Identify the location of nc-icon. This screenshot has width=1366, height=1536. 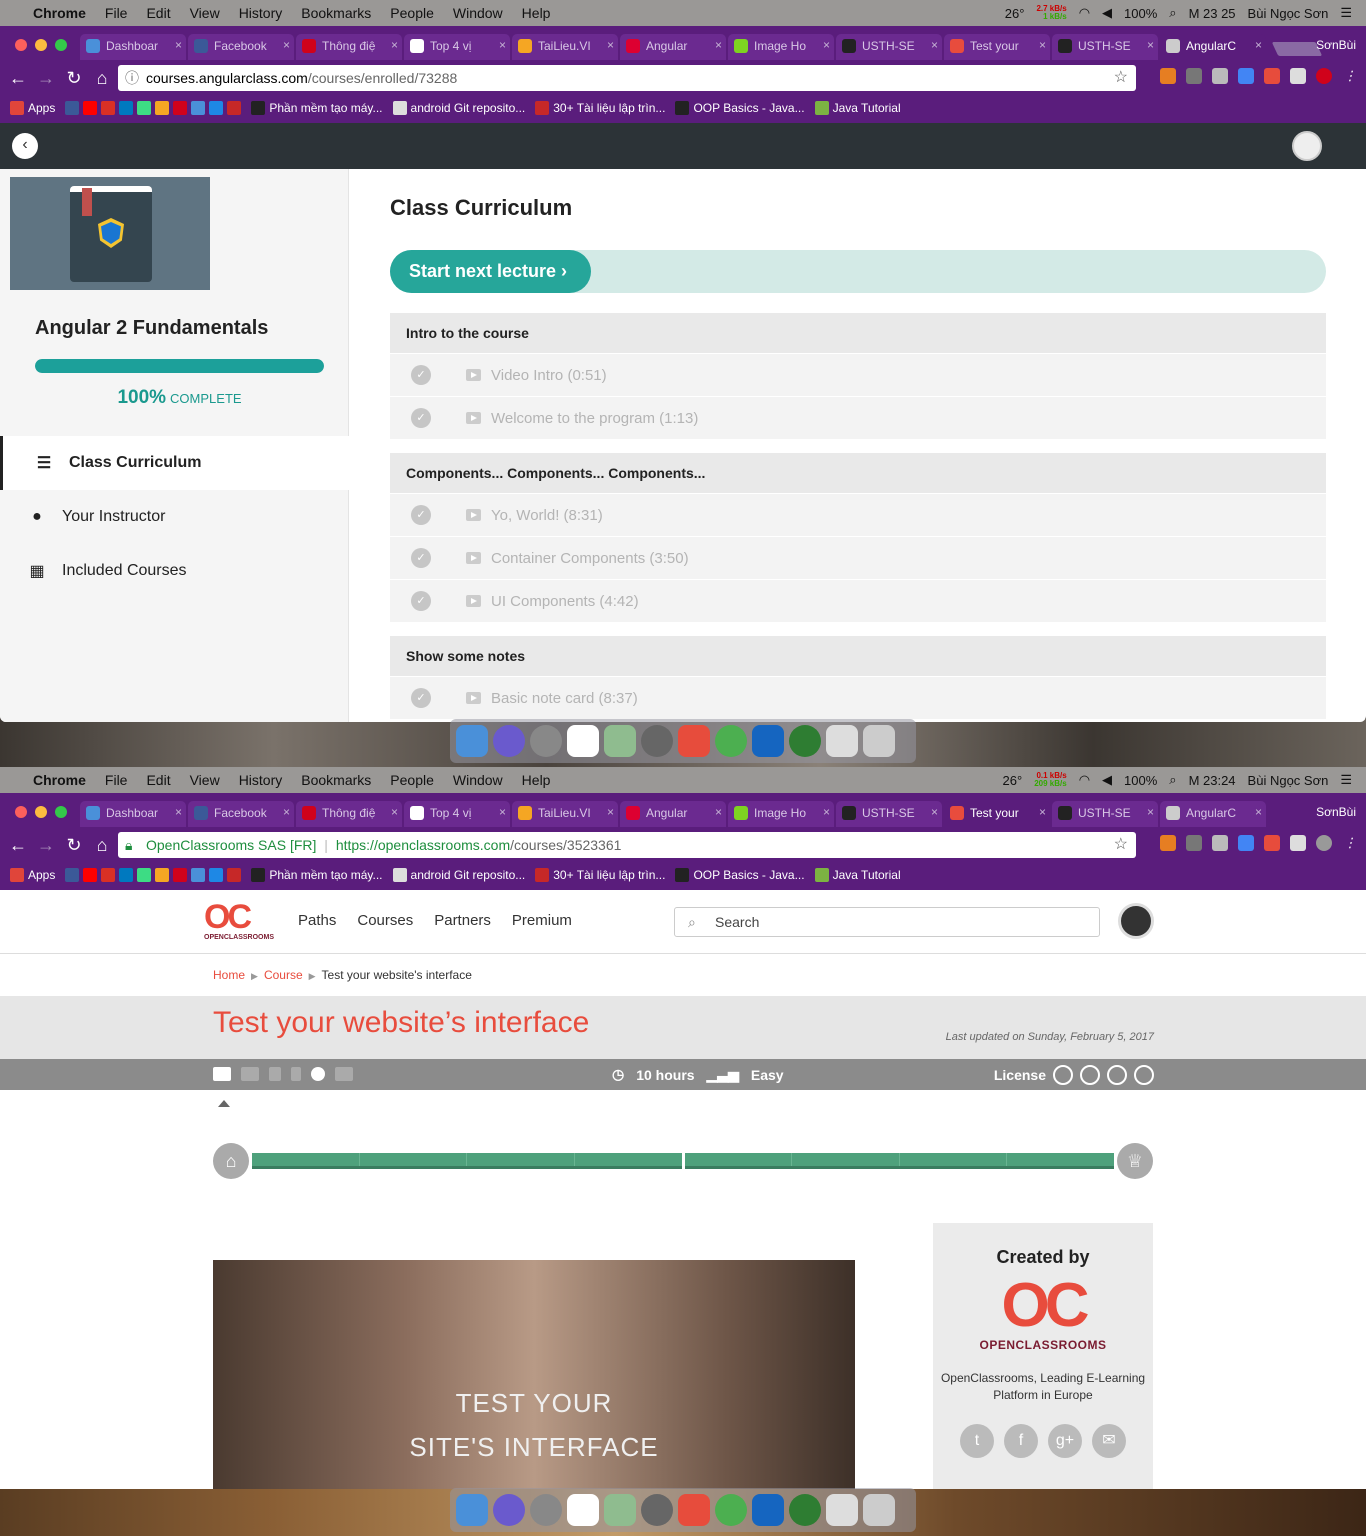
(1117, 1075).